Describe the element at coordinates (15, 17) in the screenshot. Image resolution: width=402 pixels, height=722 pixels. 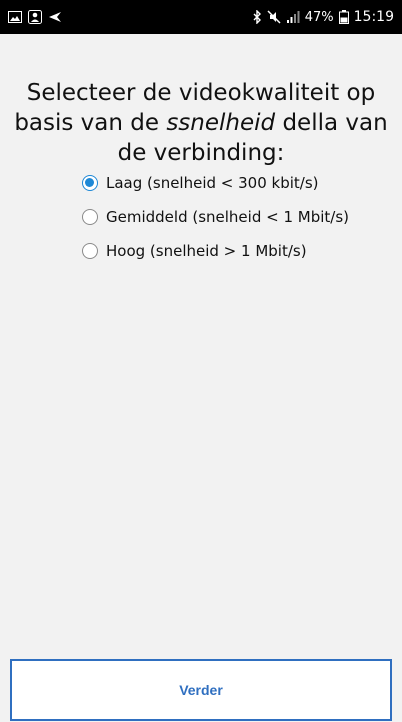
I see `gallery-icon` at that location.